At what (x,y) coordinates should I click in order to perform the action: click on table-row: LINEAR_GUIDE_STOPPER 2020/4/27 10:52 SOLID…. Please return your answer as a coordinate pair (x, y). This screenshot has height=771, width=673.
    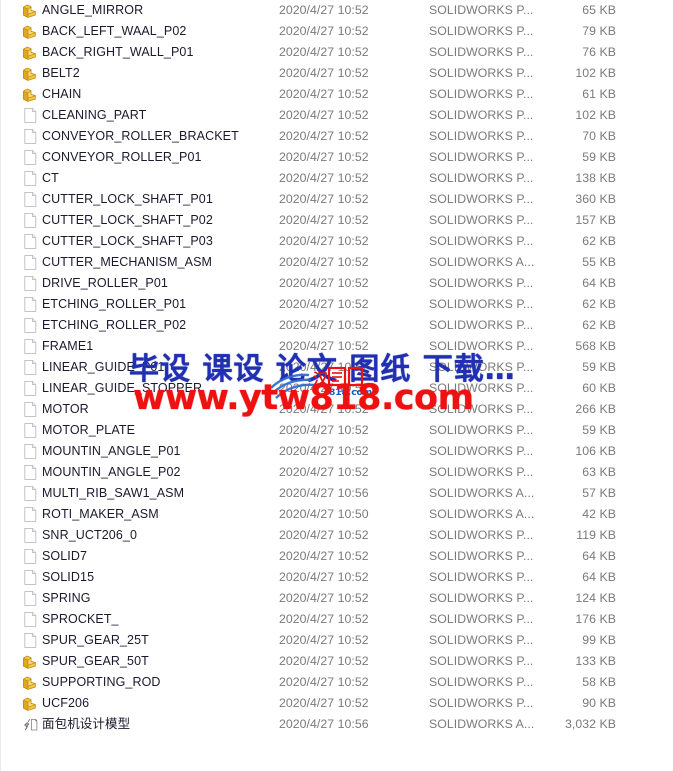
    Looking at the image, I should click on (337, 388).